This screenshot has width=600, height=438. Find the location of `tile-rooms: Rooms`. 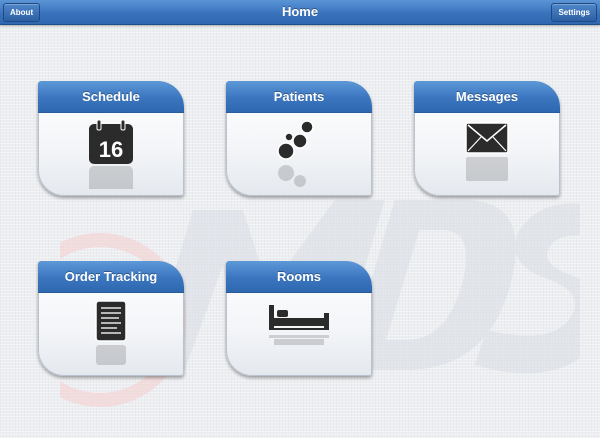

tile-rooms: Rooms is located at coordinates (299, 318).